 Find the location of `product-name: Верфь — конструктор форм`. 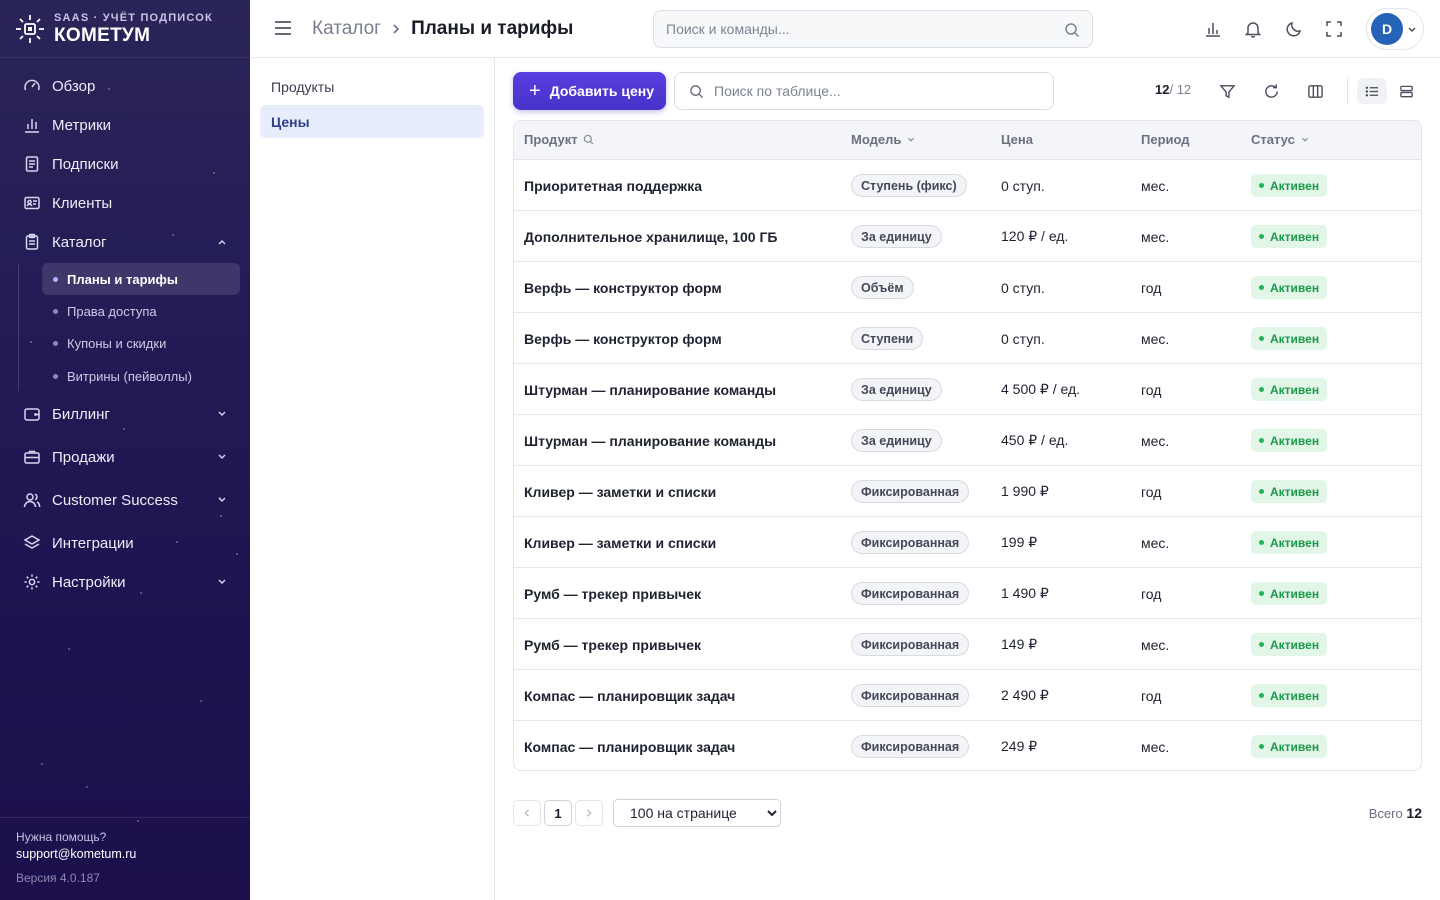

product-name: Верфь — конструктор форм is located at coordinates (623, 338).